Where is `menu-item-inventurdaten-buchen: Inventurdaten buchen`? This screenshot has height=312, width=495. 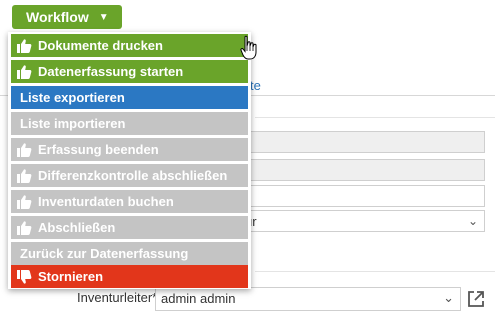 menu-item-inventurdaten-buchen: Inventurdaten buchen is located at coordinates (129, 201).